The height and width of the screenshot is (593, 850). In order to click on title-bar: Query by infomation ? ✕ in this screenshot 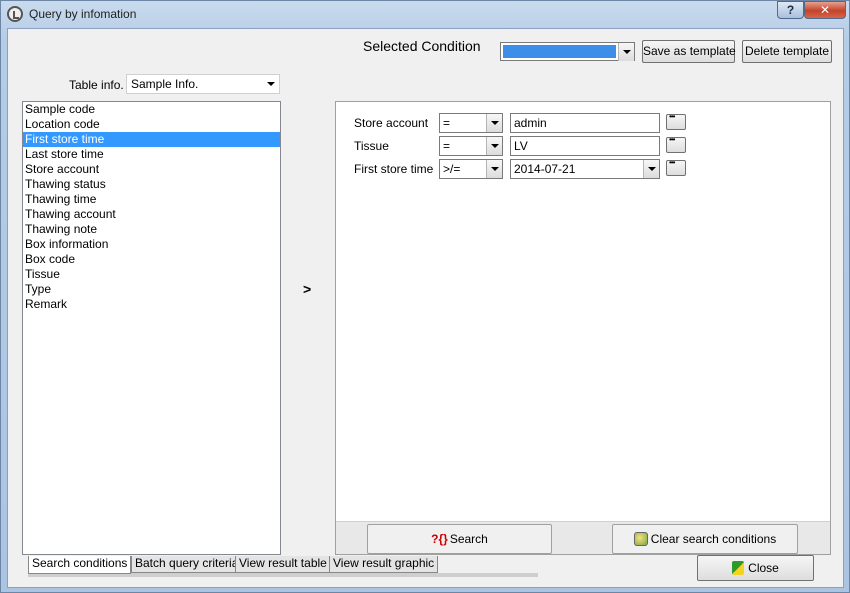, I will do `click(425, 14)`.